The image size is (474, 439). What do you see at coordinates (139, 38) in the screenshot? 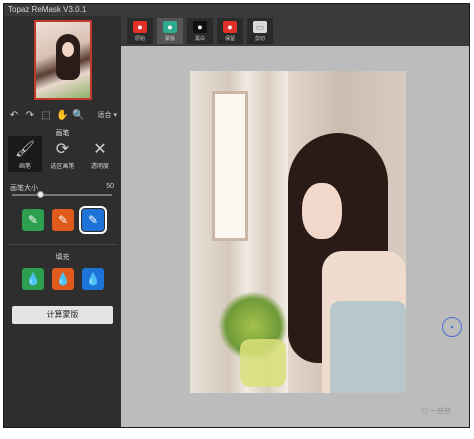
I see `tab-label: 原始` at bounding box center [139, 38].